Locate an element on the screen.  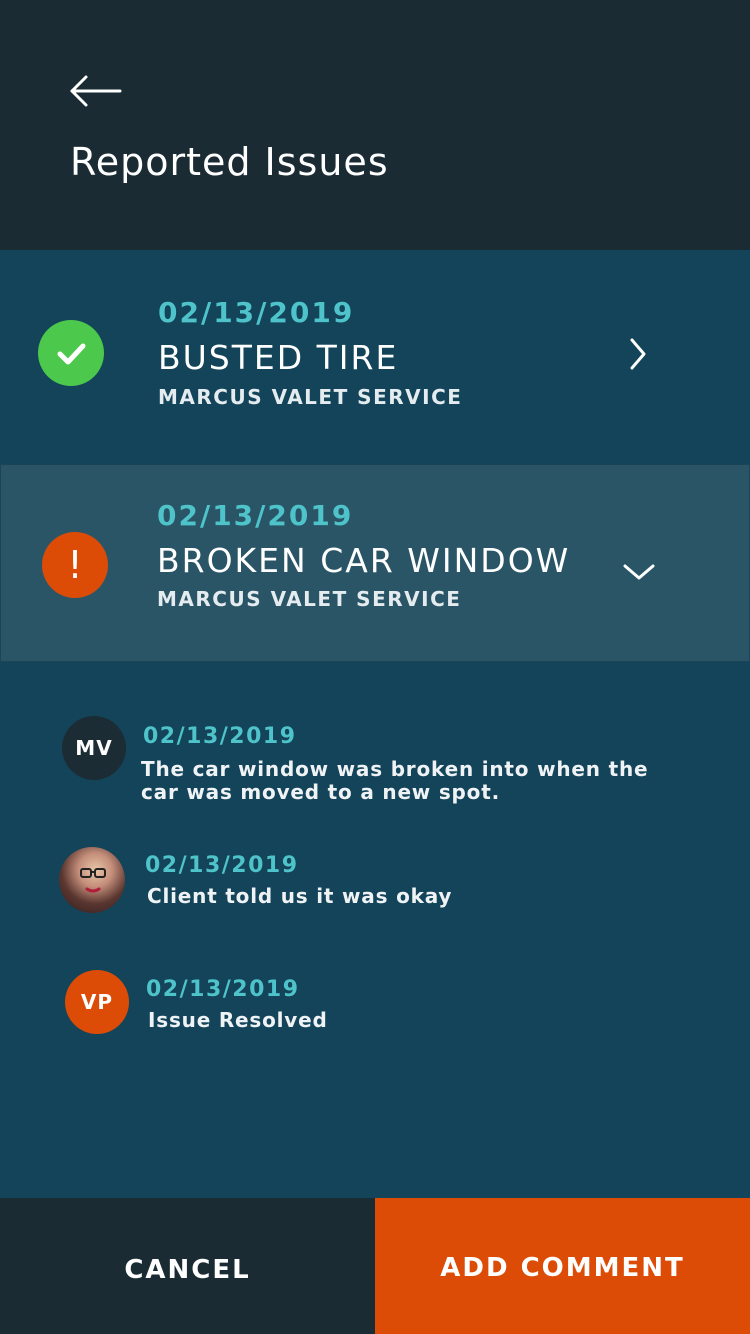
arrow-left-icon is located at coordinates (96, 91).